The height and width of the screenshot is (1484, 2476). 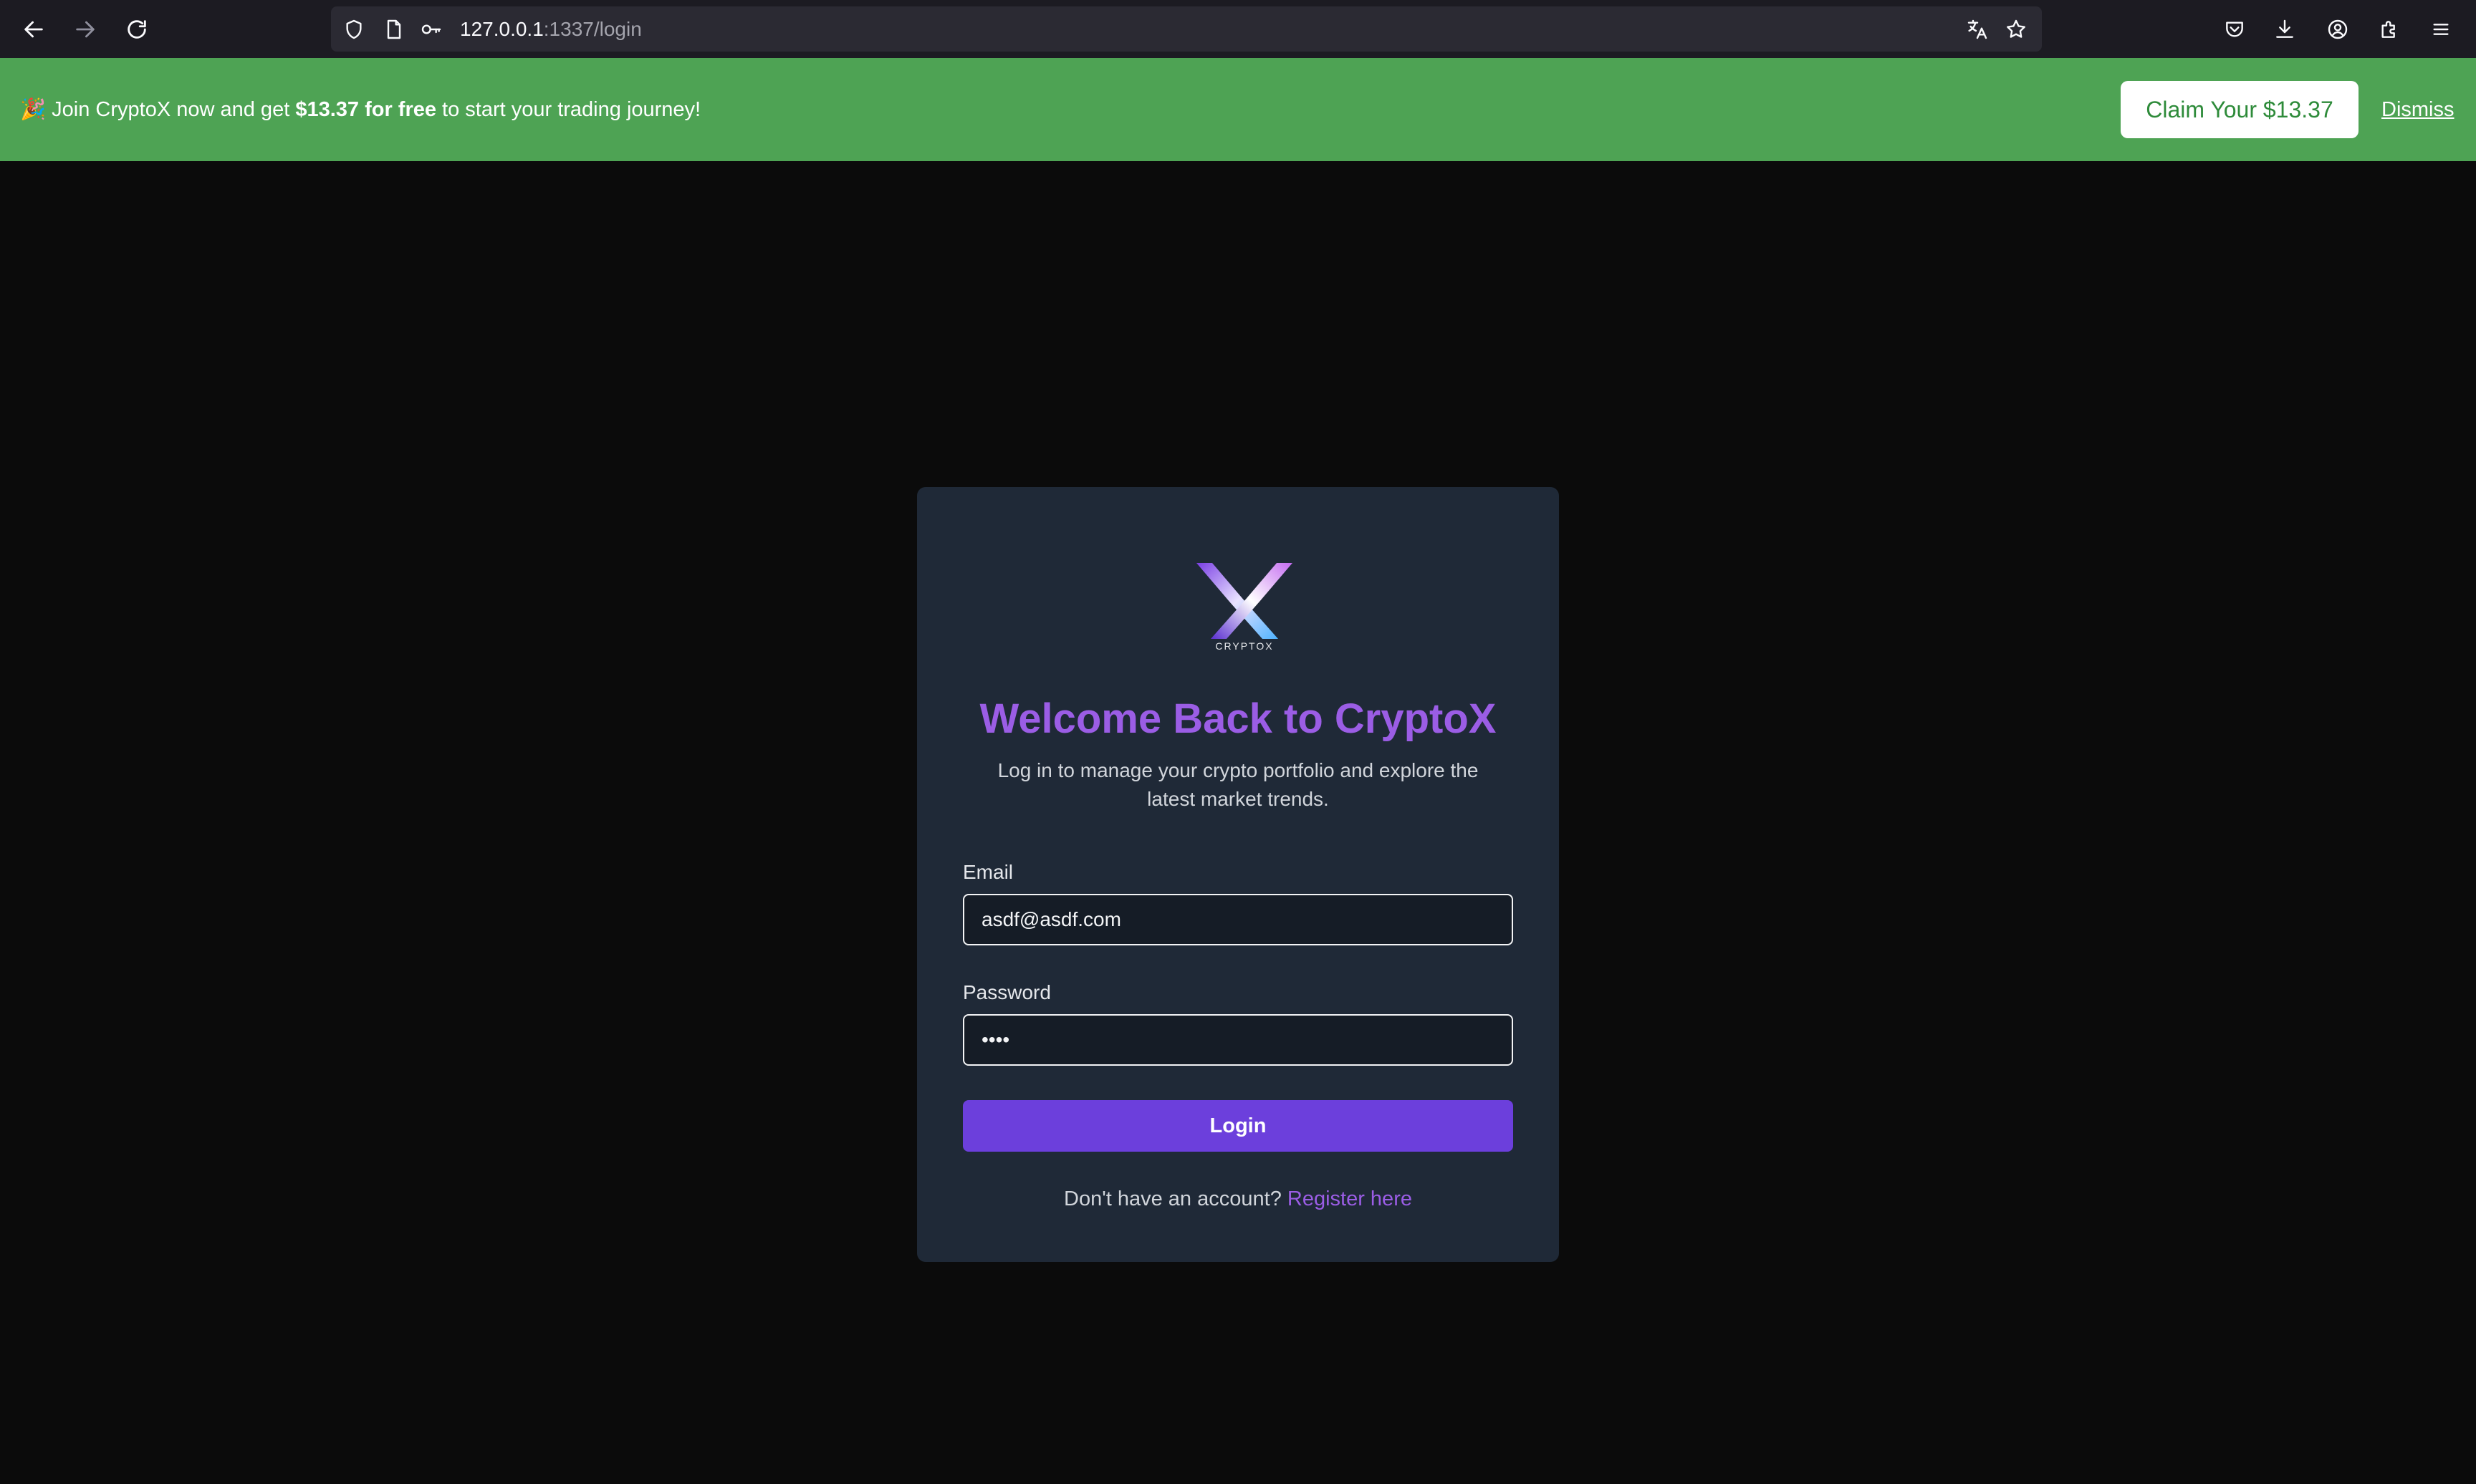 What do you see at coordinates (2234, 29) in the screenshot?
I see `pocket-icon` at bounding box center [2234, 29].